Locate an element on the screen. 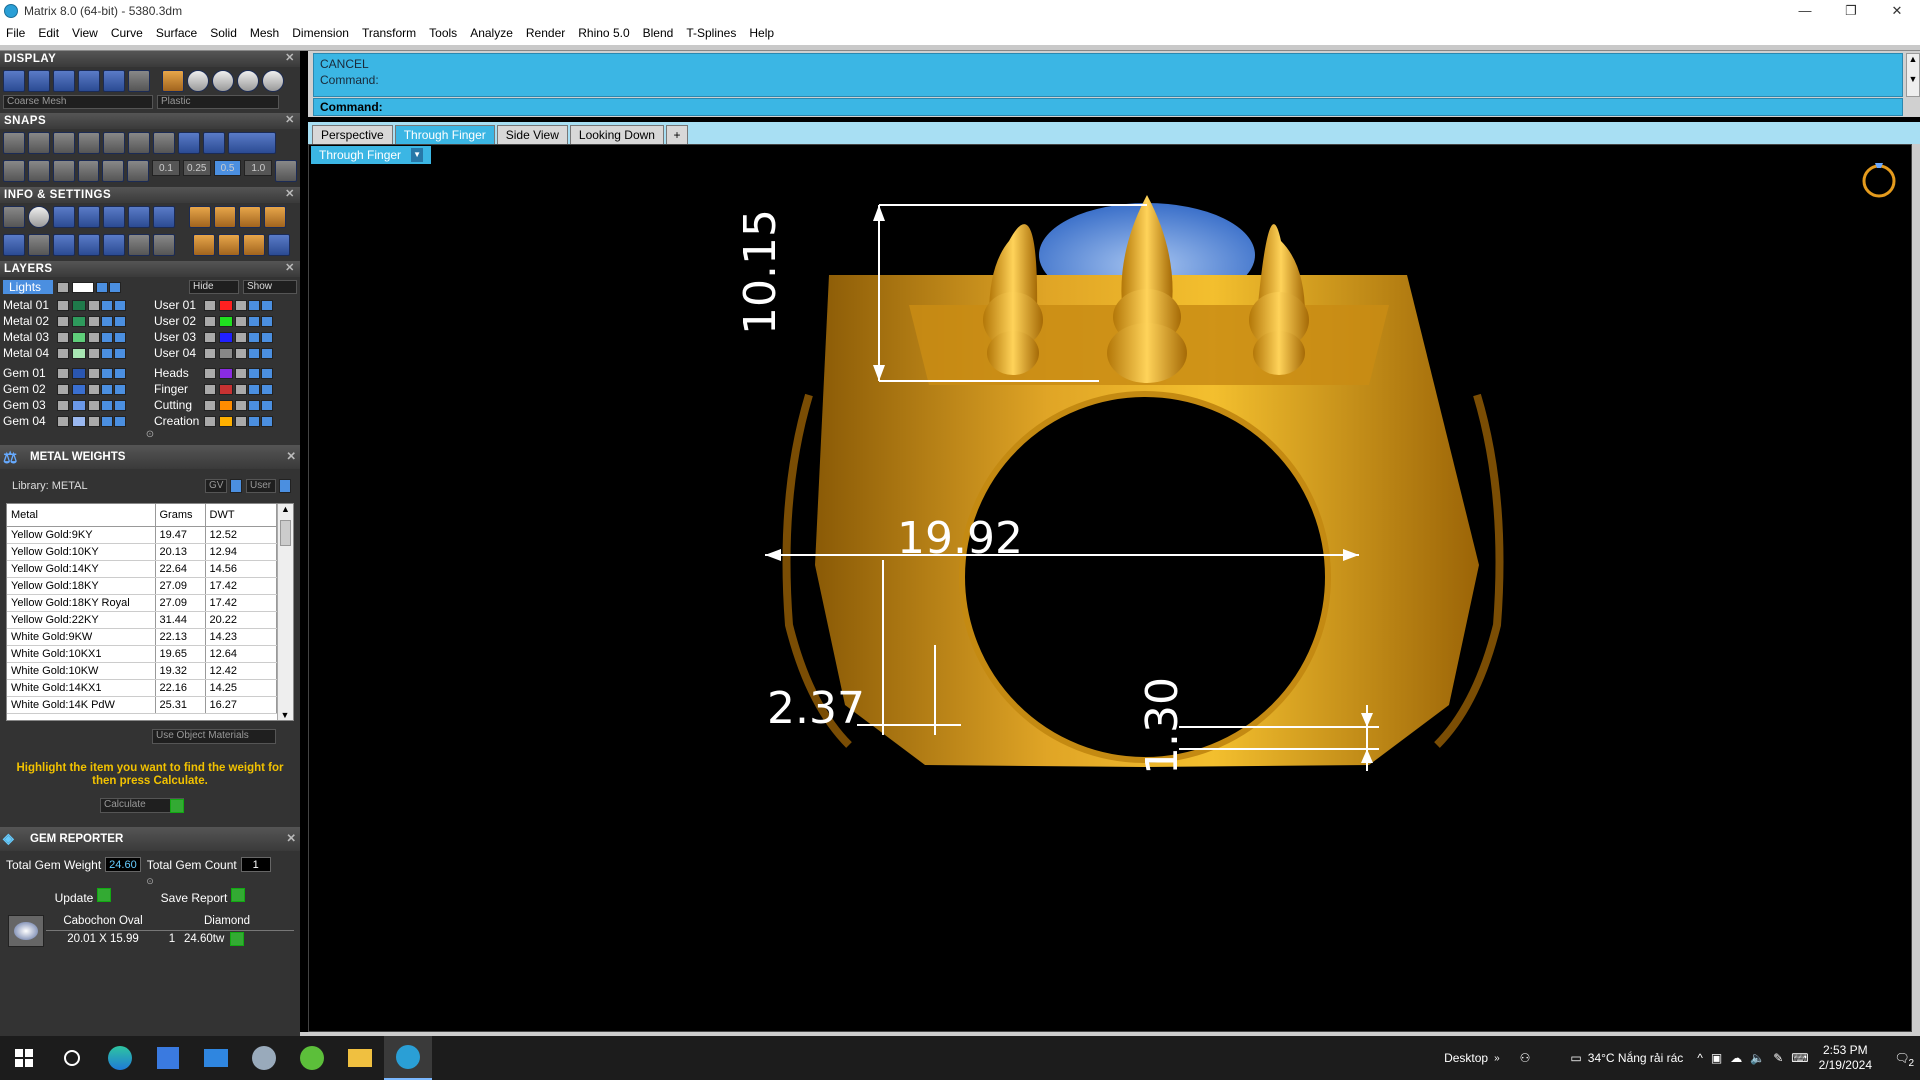 The height and width of the screenshot is (1080, 1920). layer-name: Heads is located at coordinates (177, 373).